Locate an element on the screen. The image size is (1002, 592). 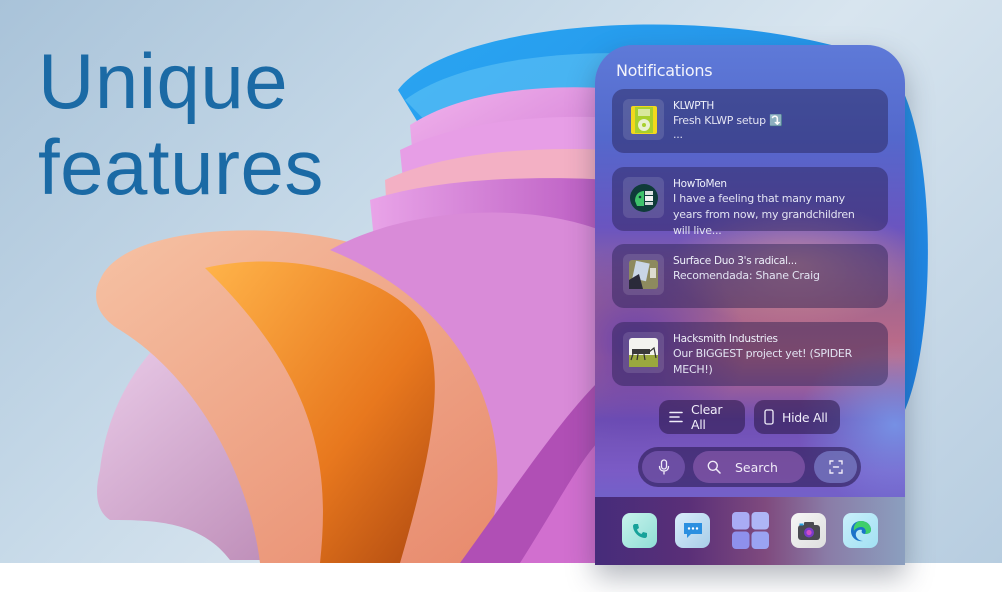
search-icon is located at coordinates (714, 467).